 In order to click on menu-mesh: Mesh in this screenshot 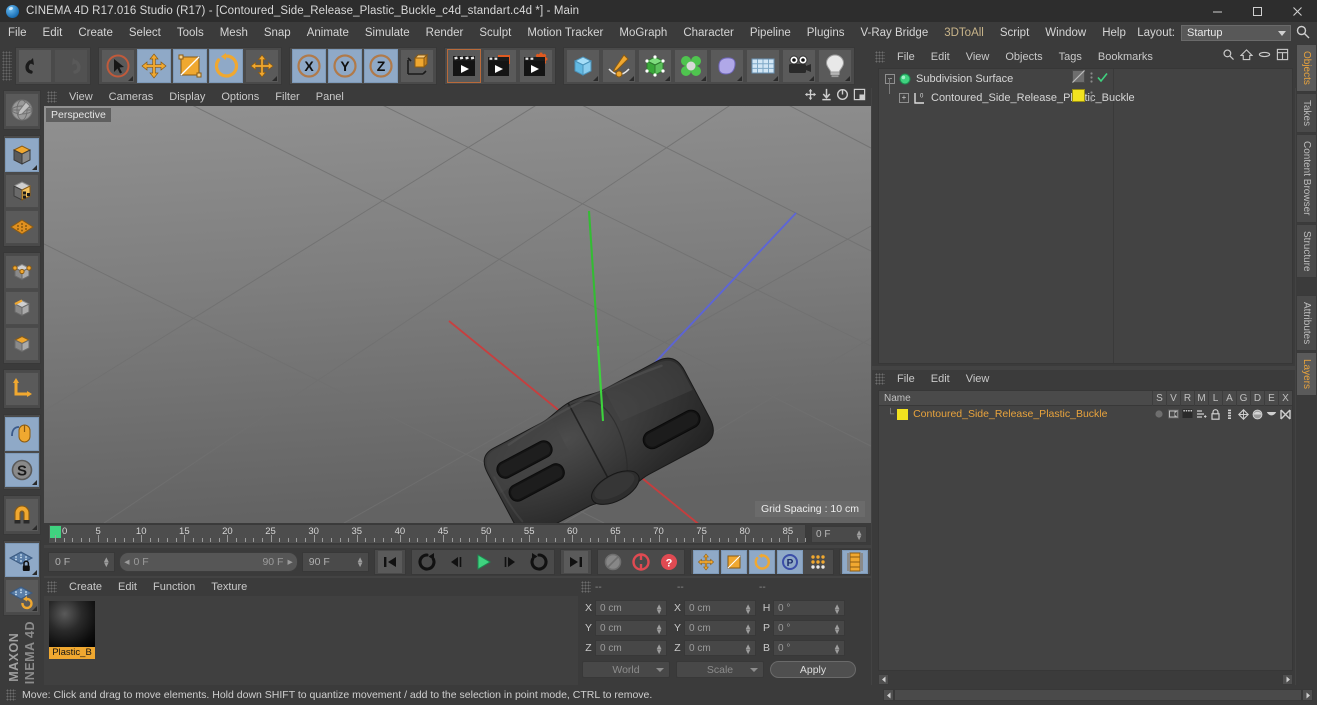, I will do `click(234, 33)`.